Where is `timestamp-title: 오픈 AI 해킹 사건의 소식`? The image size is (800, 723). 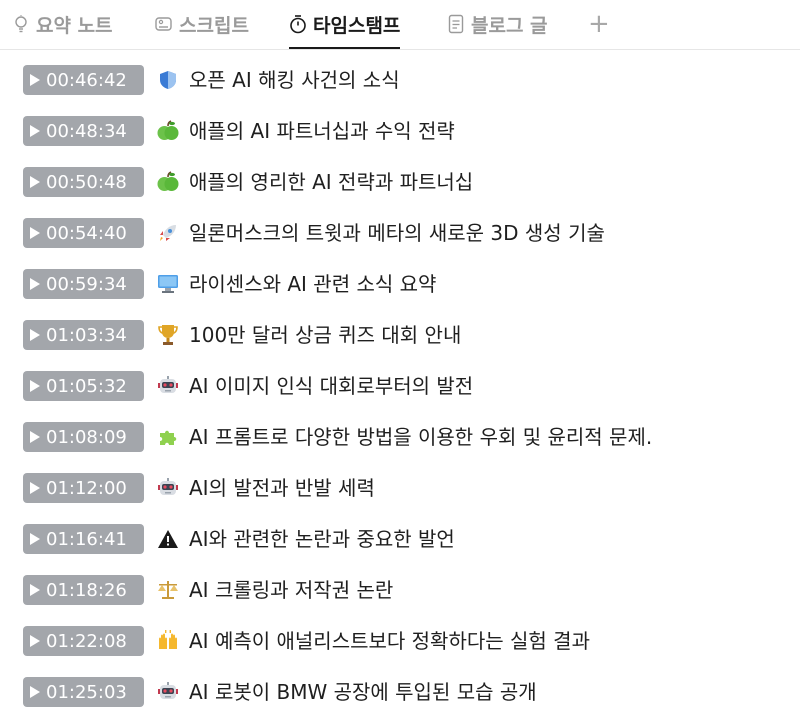 timestamp-title: 오픈 AI 해킹 사건의 소식 is located at coordinates (294, 80).